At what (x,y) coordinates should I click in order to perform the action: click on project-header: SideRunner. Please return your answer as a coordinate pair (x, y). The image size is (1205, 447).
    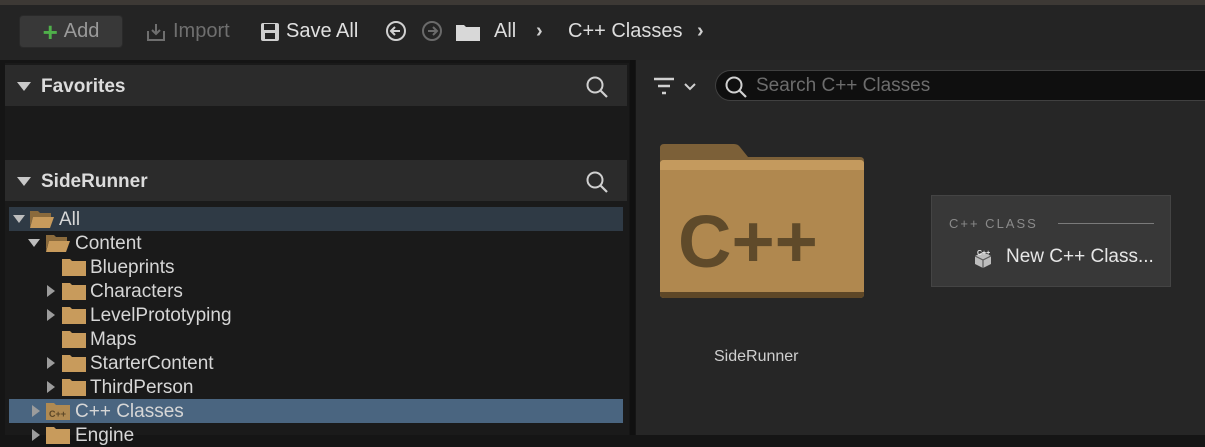
    Looking at the image, I should click on (316, 181).